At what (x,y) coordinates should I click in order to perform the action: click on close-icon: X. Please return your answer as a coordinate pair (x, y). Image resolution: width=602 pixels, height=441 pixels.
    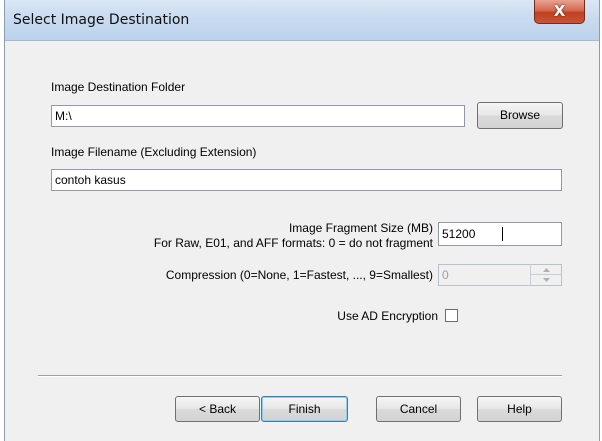
    Looking at the image, I should click on (559, 11).